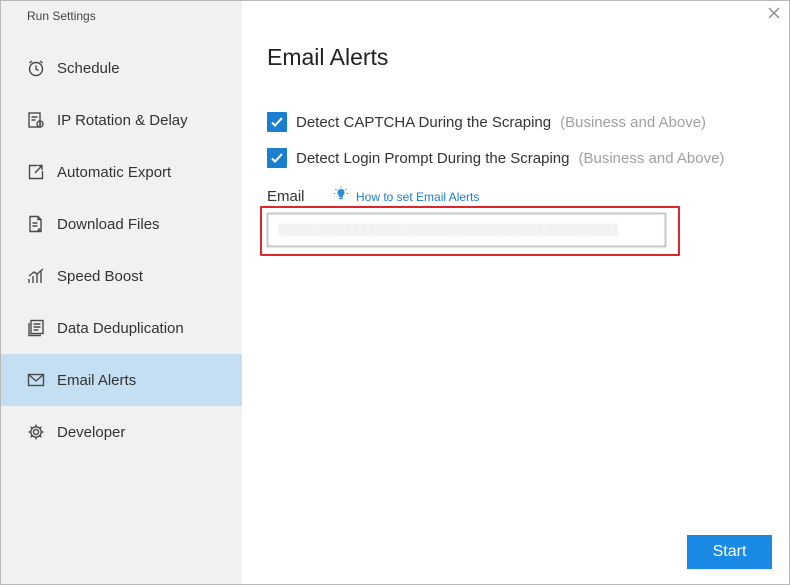 The image size is (790, 585). Describe the element at coordinates (36, 172) in the screenshot. I see `export-icon` at that location.